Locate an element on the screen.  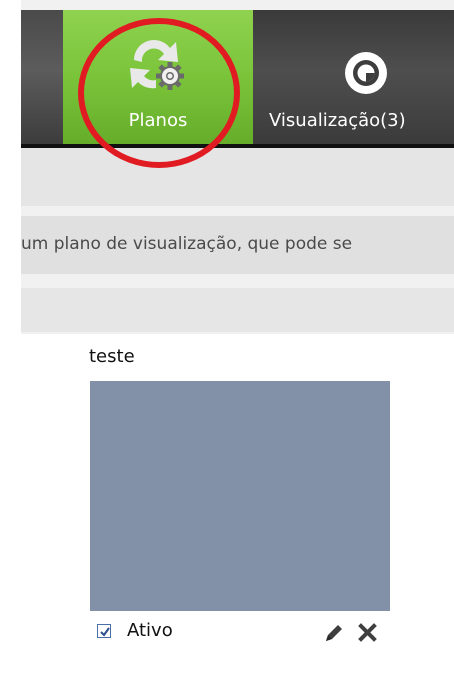
info-bar: um plano de visualização, que pode se is located at coordinates (237, 245).